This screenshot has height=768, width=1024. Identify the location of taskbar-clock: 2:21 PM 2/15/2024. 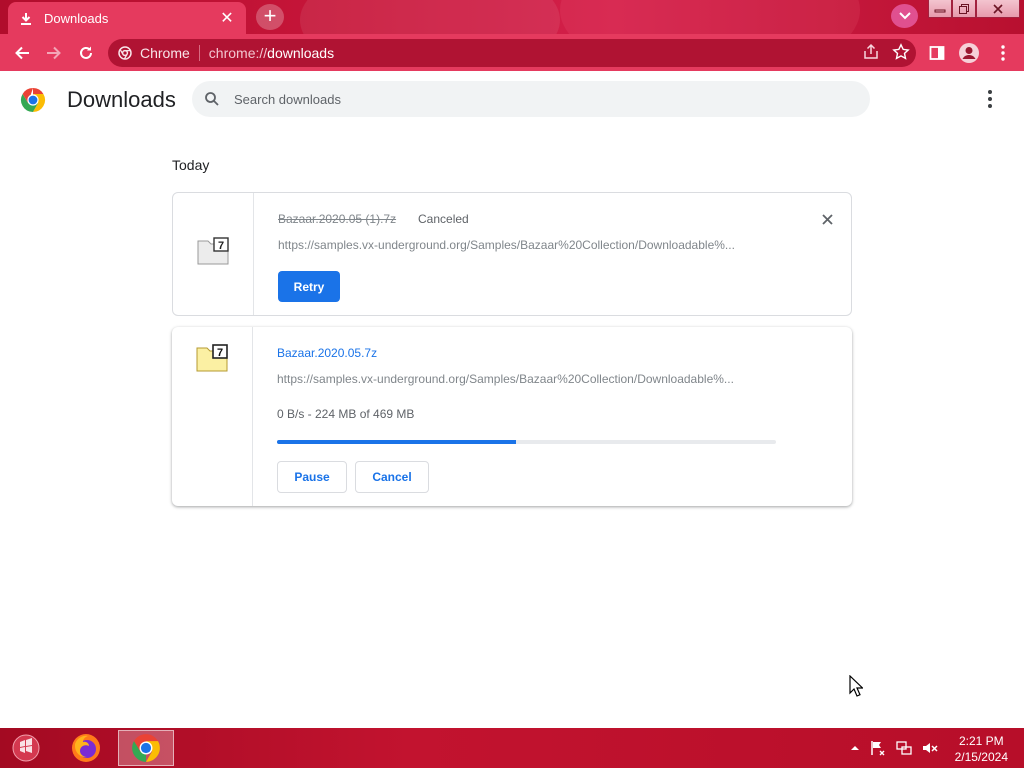
(981, 749).